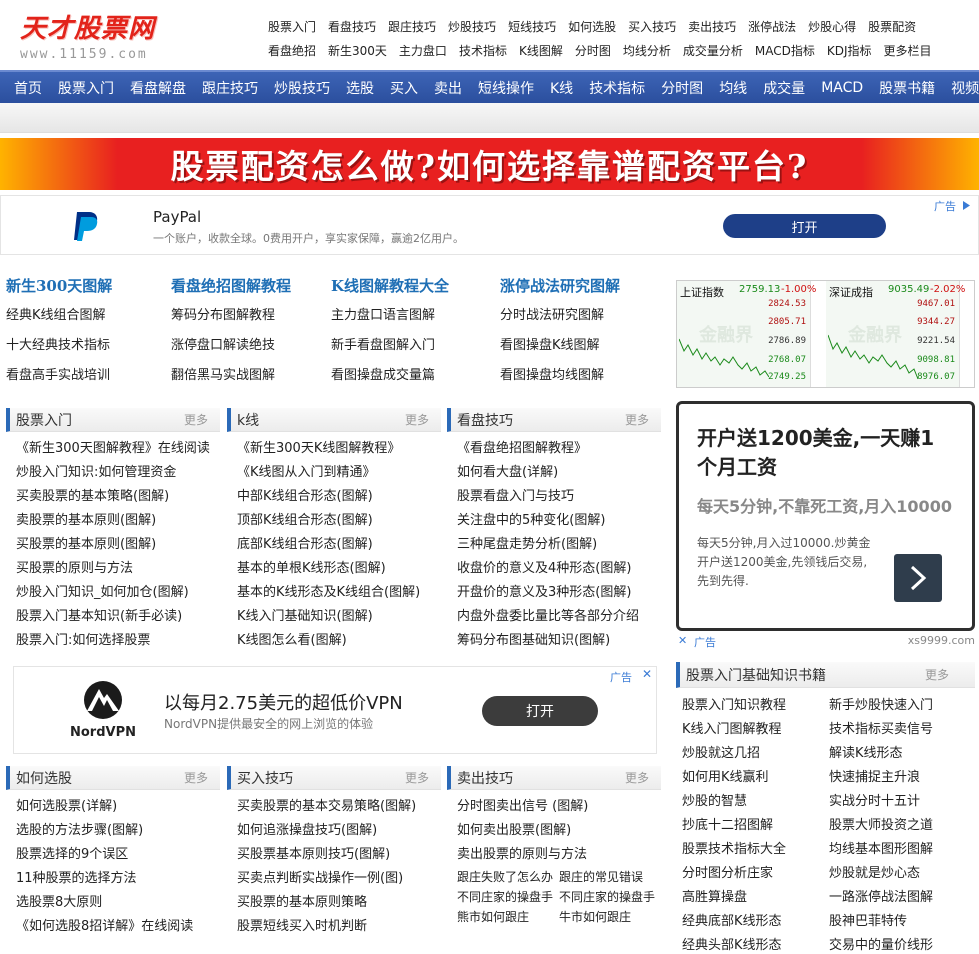 This screenshot has width=979, height=954. Describe the element at coordinates (755, 826) in the screenshot. I see `book-link: 抄底十二招图解` at that location.